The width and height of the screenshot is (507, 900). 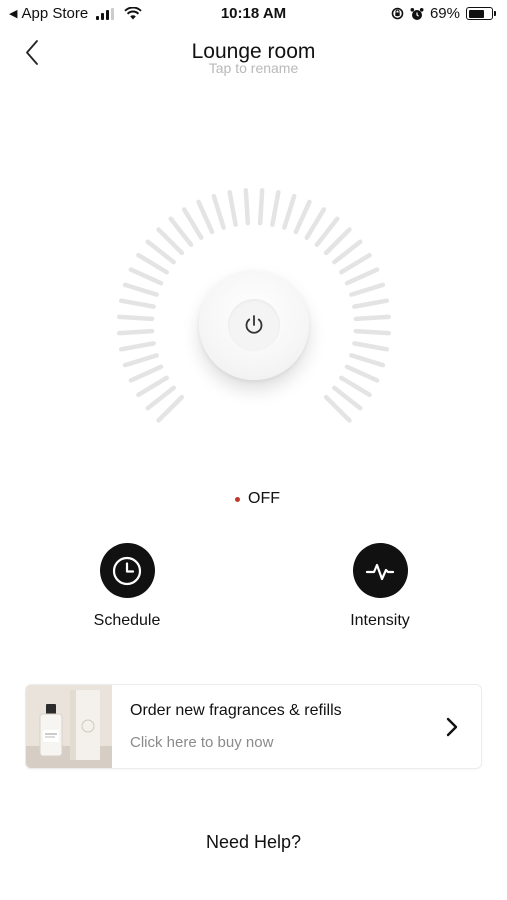 What do you see at coordinates (253, 58) in the screenshot?
I see `room-title-area: Lounge room Tap to rename` at bounding box center [253, 58].